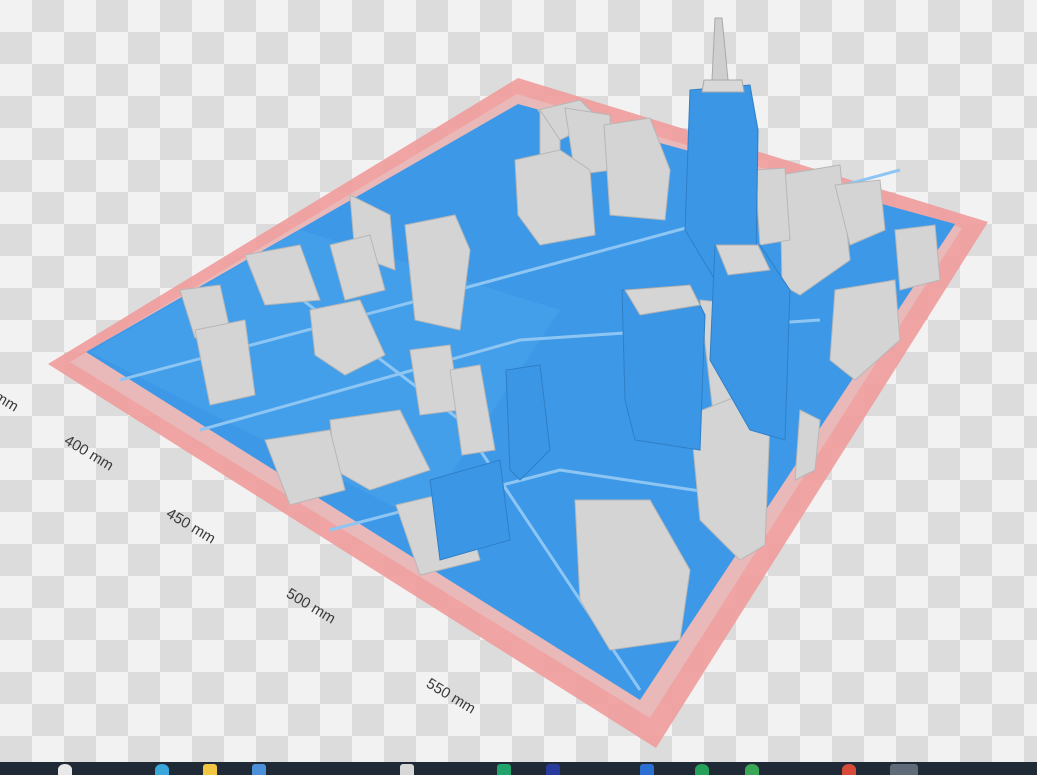 The image size is (1037, 775). I want to click on app-icon-gray, so click(904, 769).